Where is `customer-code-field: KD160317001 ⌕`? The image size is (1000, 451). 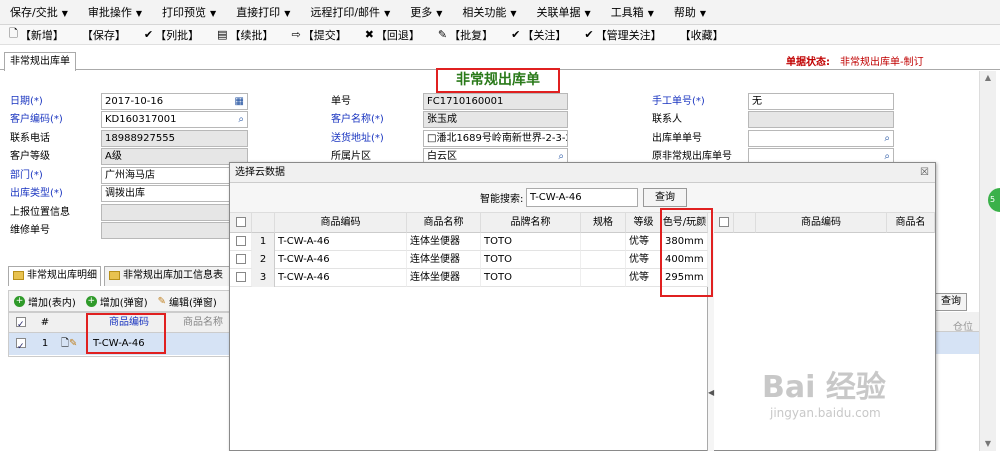 customer-code-field: KD160317001 ⌕ is located at coordinates (174, 119).